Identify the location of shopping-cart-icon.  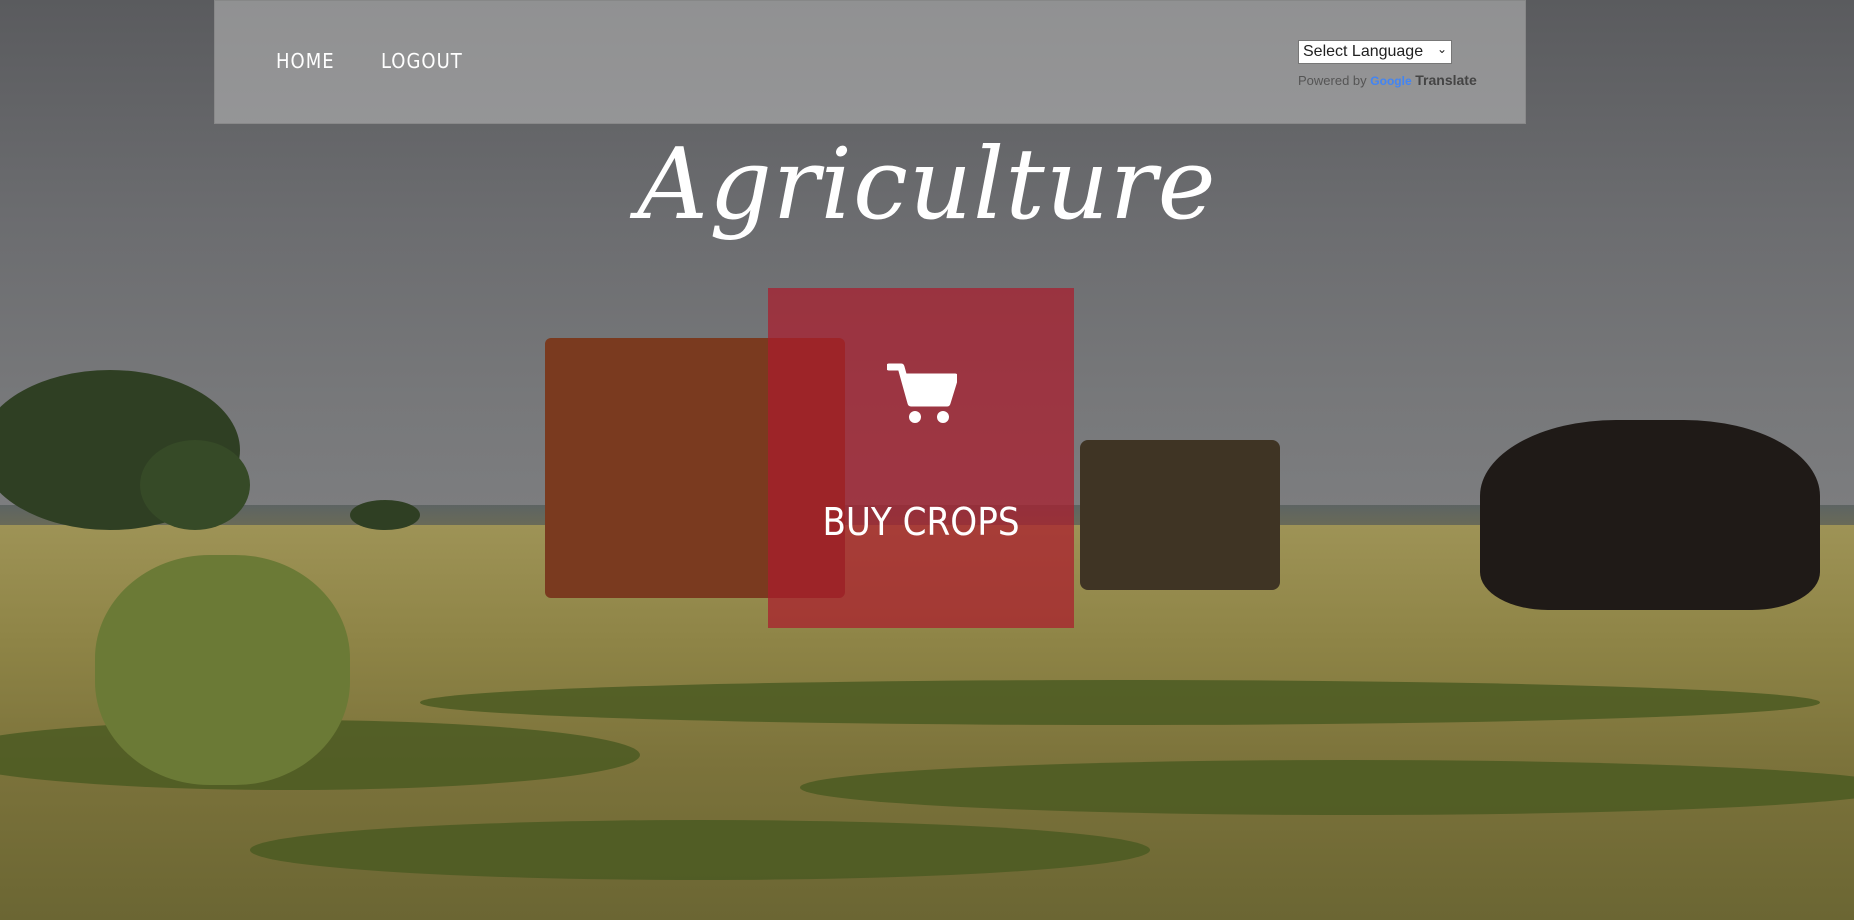
(922, 393).